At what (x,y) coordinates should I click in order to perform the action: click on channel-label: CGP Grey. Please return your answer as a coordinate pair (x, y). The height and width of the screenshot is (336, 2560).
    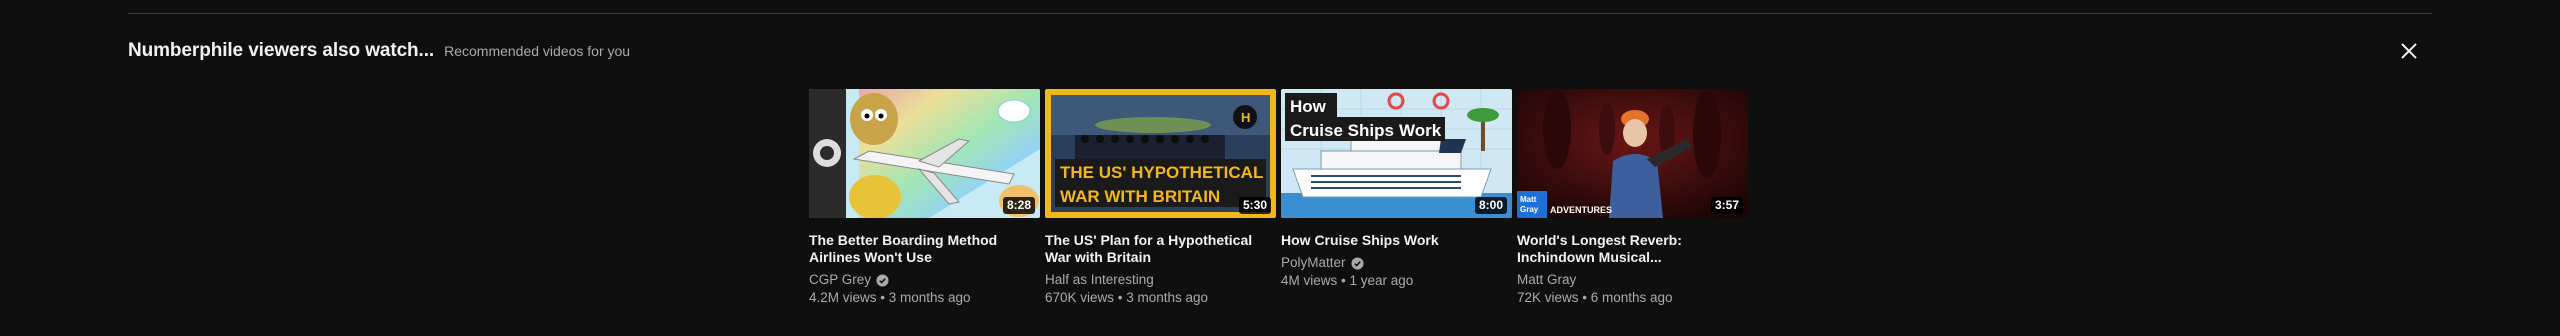
    Looking at the image, I should click on (840, 279).